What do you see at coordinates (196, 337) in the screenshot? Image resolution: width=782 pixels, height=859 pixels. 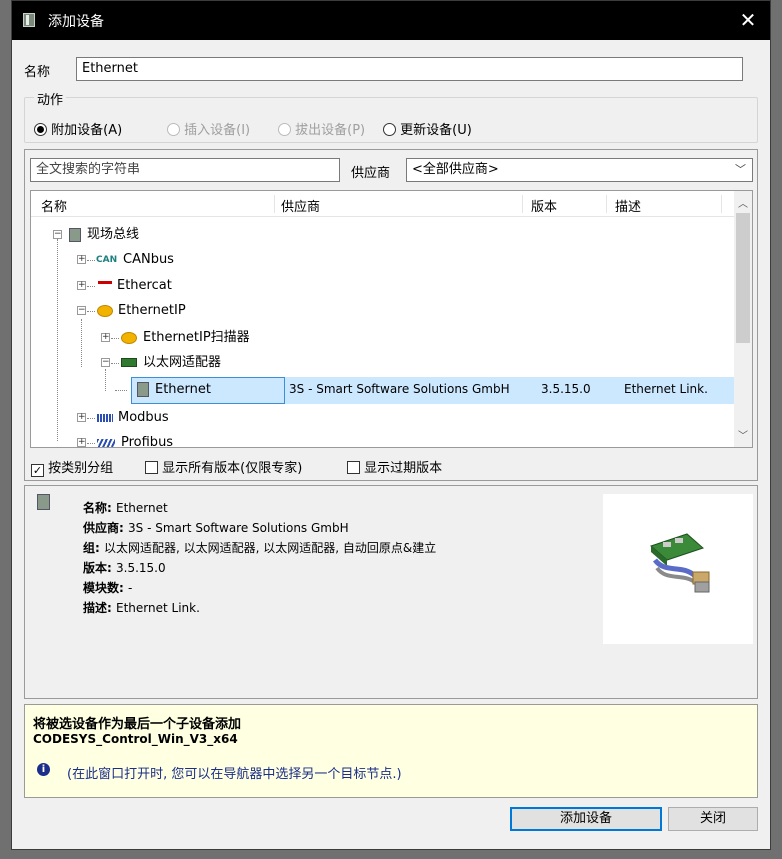 I see `tree-label: EthernetIP扫描器` at bounding box center [196, 337].